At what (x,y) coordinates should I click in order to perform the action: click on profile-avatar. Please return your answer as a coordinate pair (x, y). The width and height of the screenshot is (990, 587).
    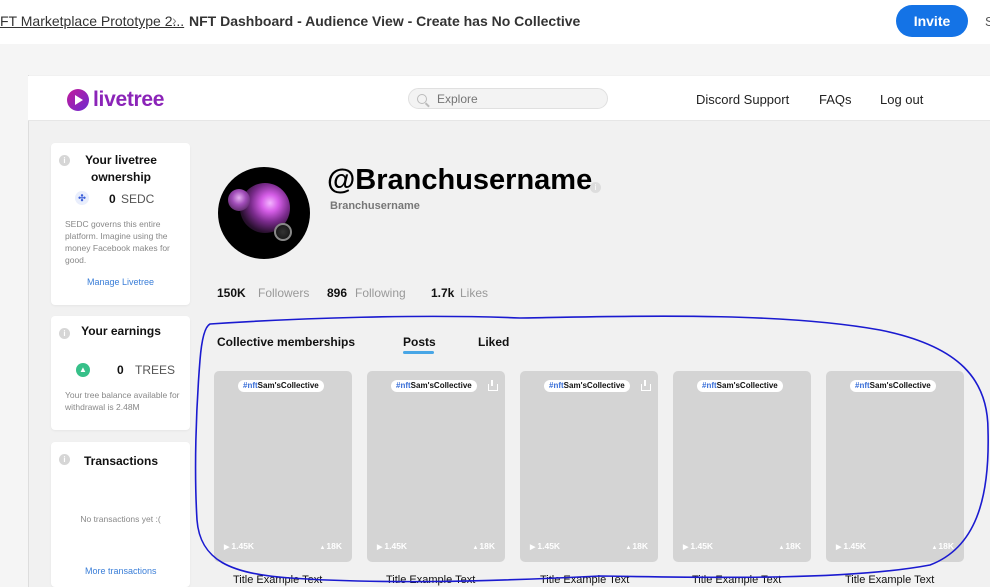
    Looking at the image, I should click on (264, 213).